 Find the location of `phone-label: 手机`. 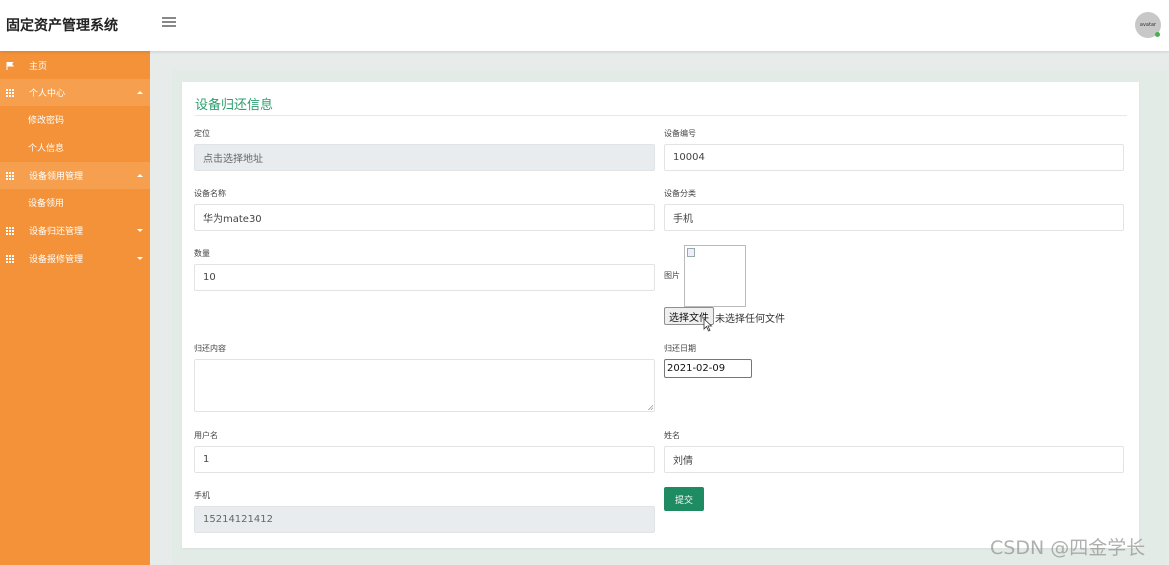

phone-label: 手机 is located at coordinates (202, 495).